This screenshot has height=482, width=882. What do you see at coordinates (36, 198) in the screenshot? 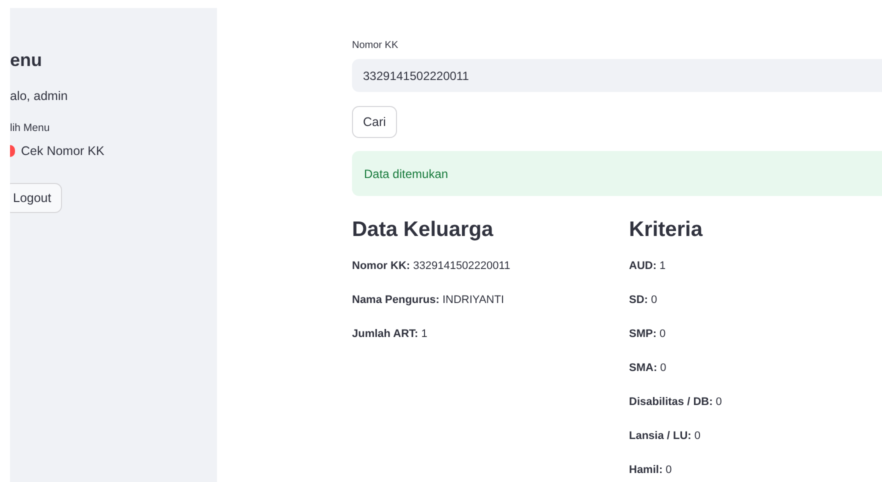
I see `logout-button: Logout` at bounding box center [36, 198].